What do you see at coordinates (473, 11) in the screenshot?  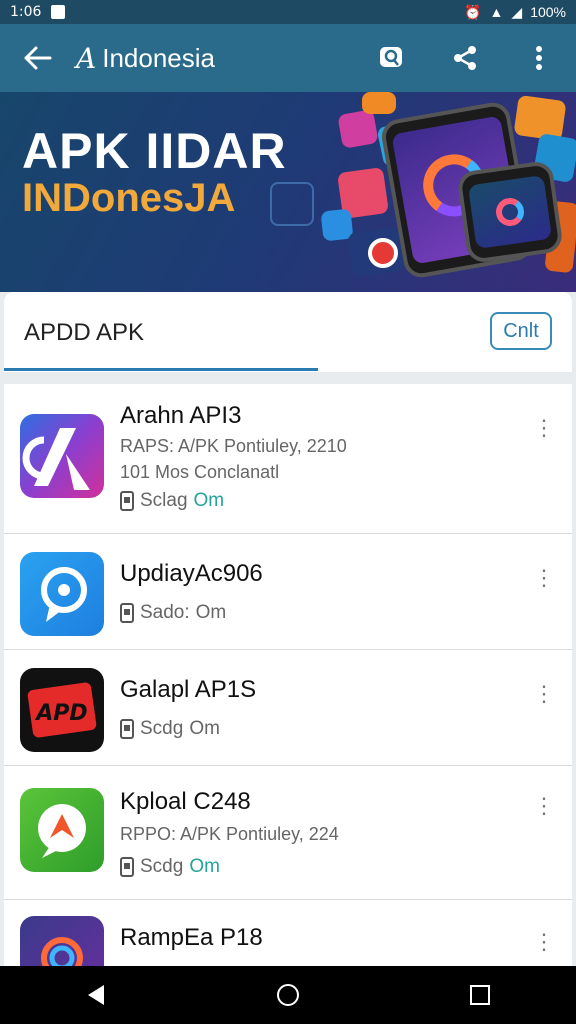 I see `alarm-icon: ⏰` at bounding box center [473, 11].